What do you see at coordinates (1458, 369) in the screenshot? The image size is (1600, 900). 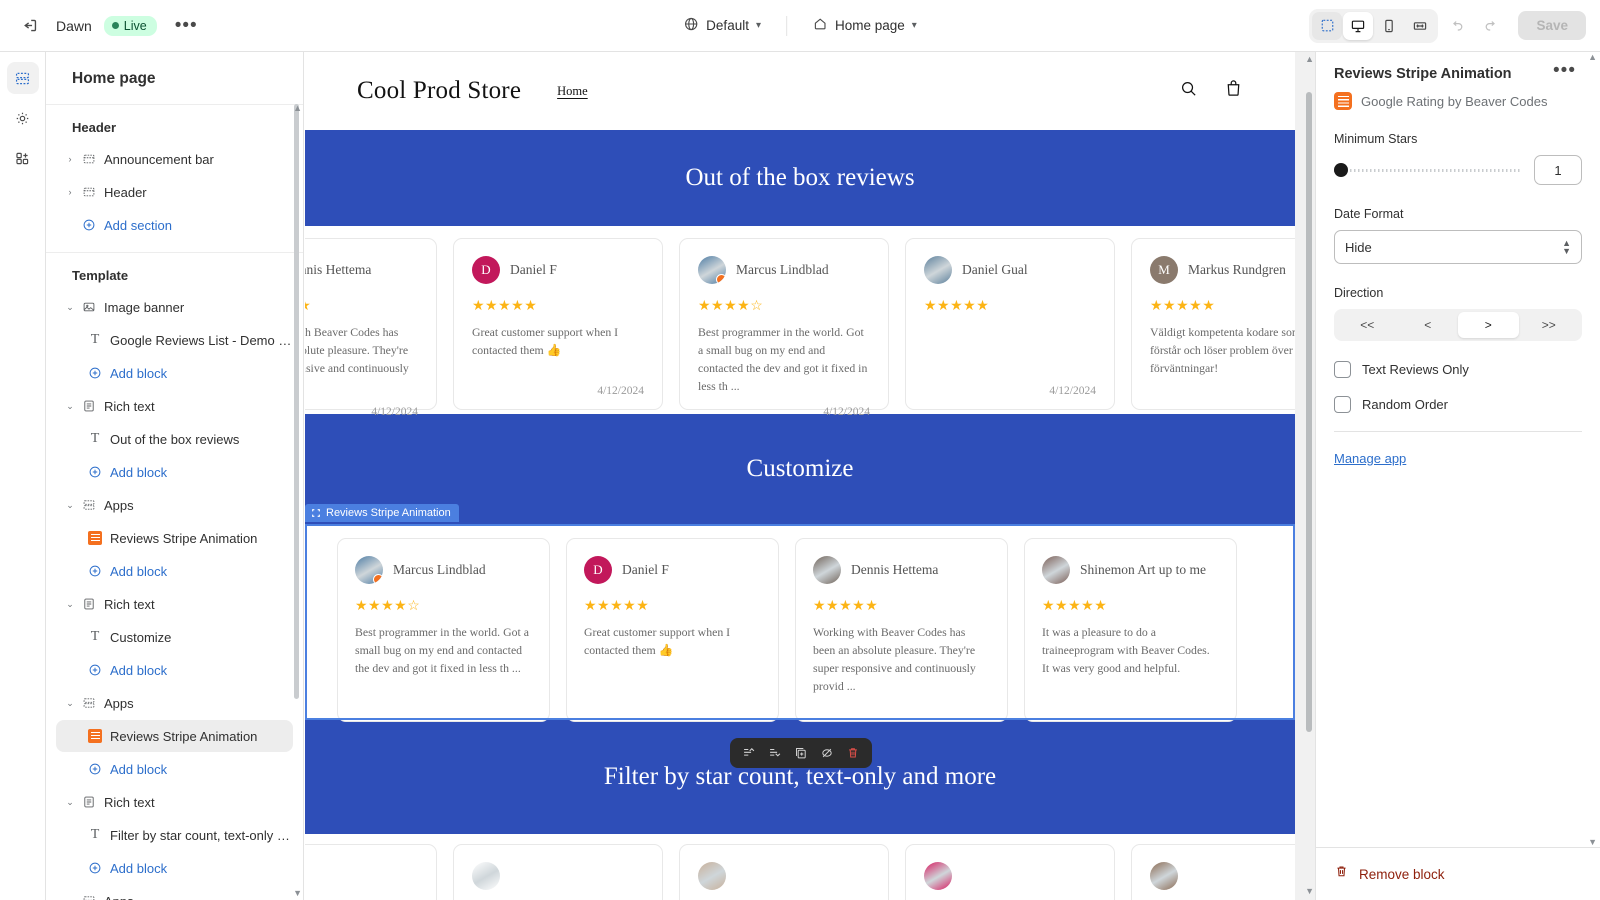 I see `text-reviews-only-row: Text Reviews Only` at bounding box center [1458, 369].